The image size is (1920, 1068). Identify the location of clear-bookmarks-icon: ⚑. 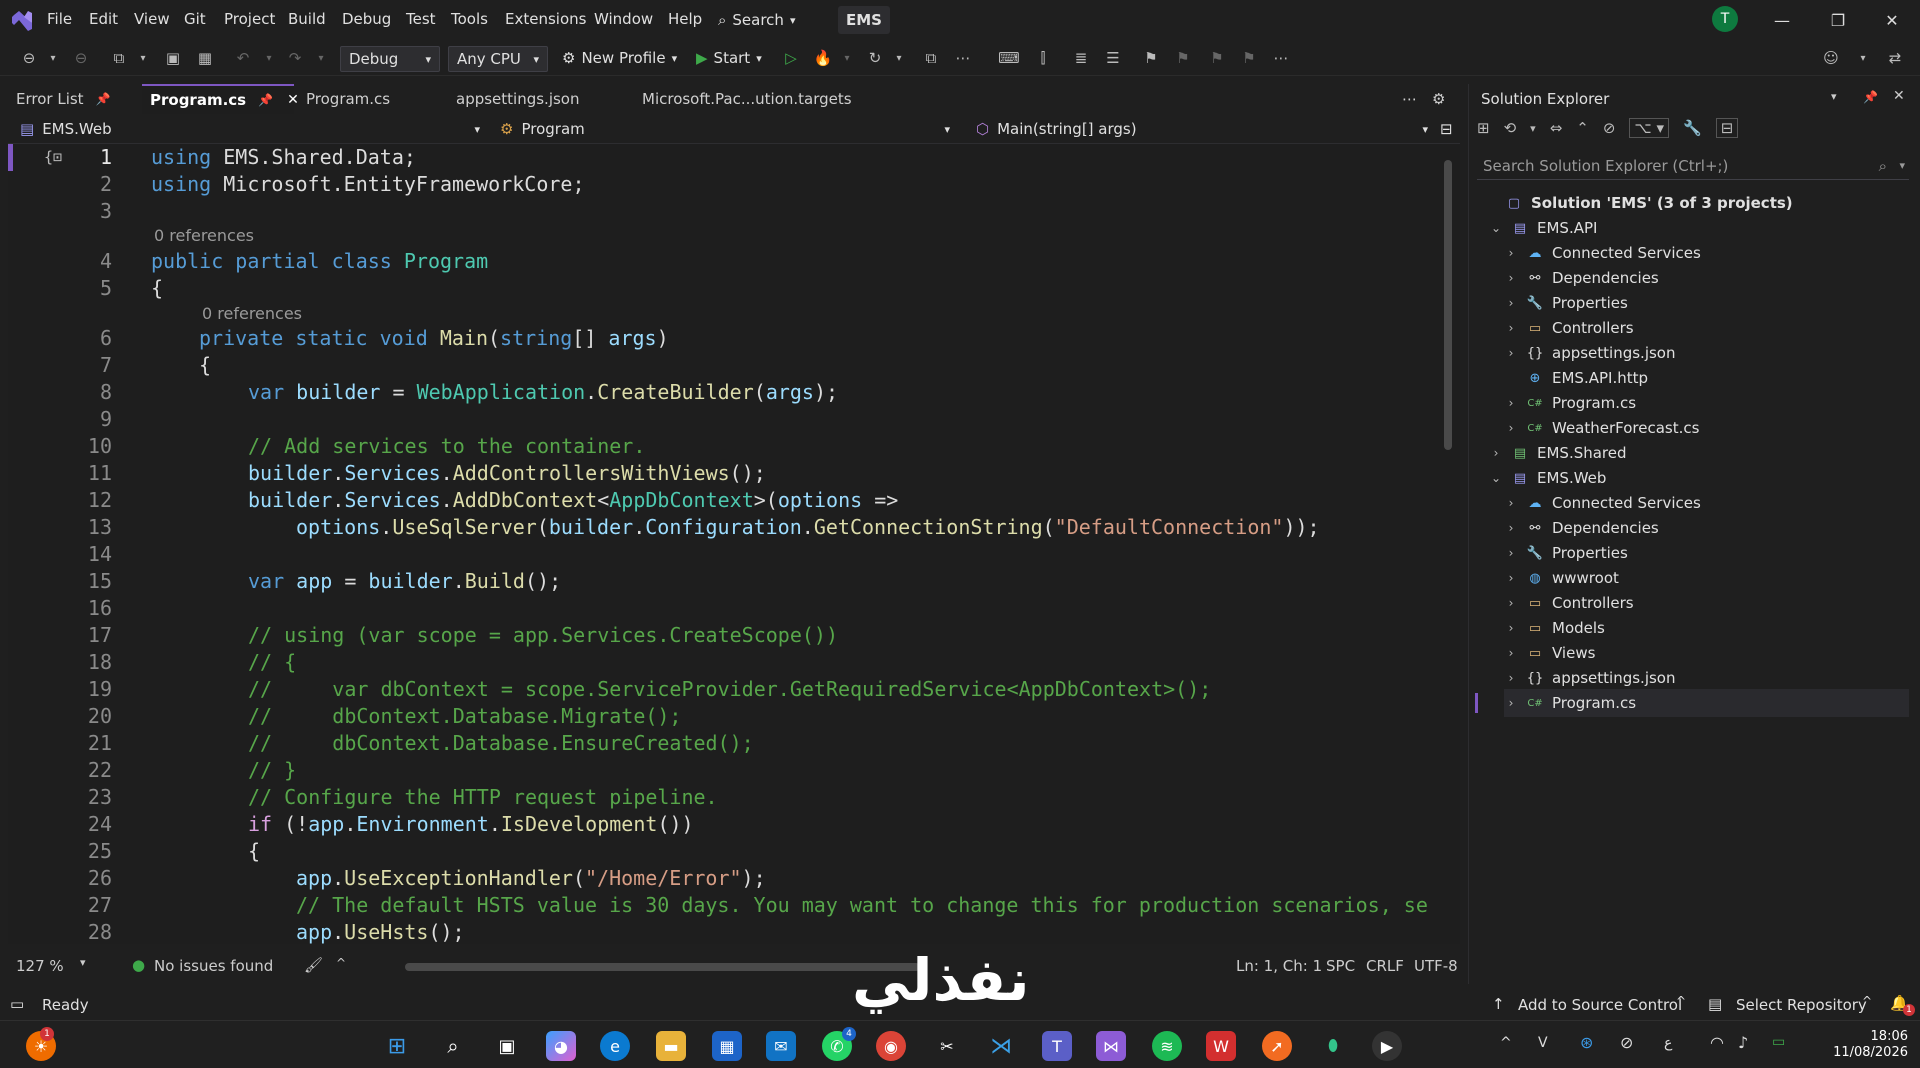
(1249, 58).